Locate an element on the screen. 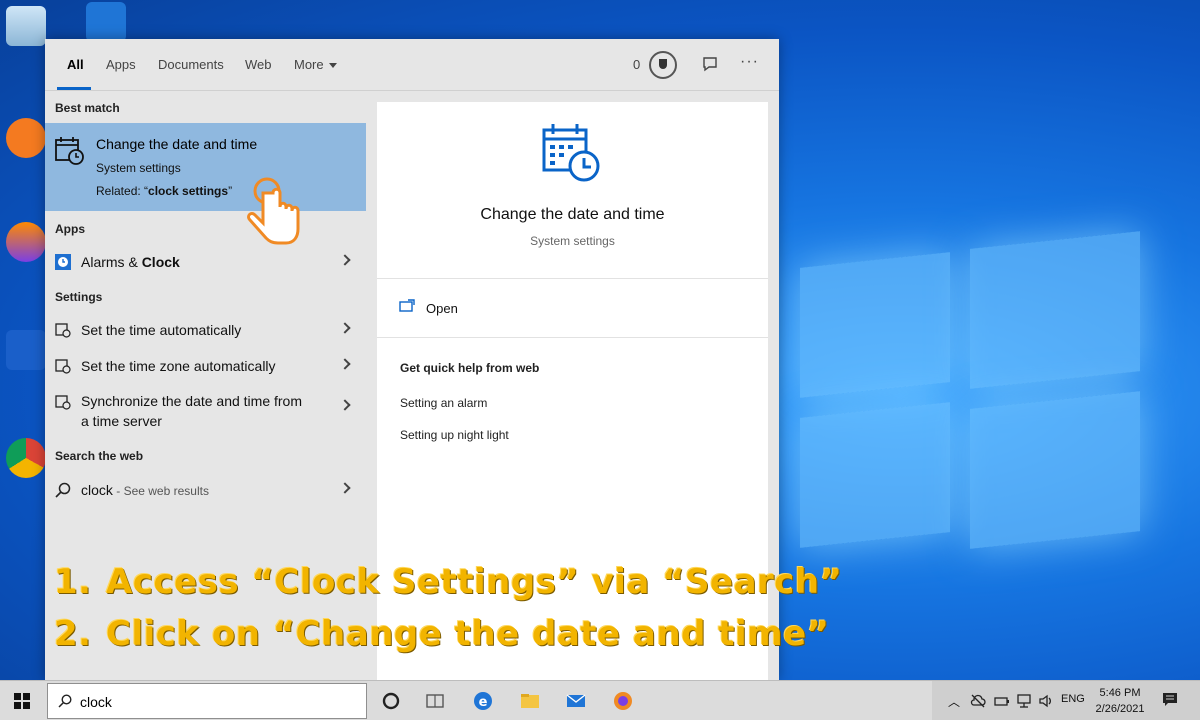 The height and width of the screenshot is (720, 1200). taskbar-search-box is located at coordinates (207, 701).